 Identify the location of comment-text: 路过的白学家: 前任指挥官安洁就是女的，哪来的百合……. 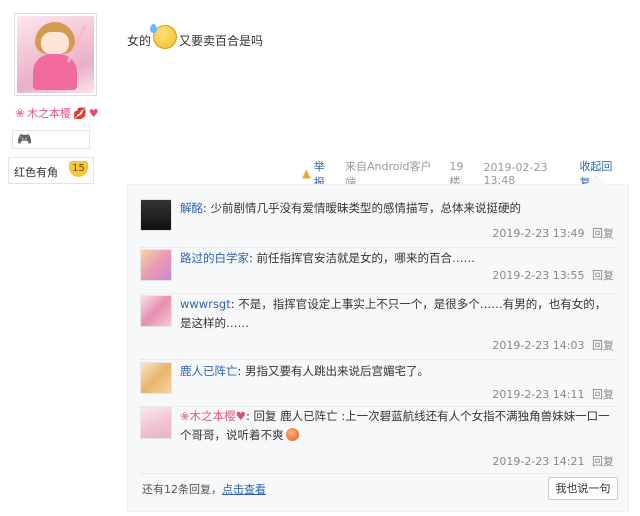
(328, 258).